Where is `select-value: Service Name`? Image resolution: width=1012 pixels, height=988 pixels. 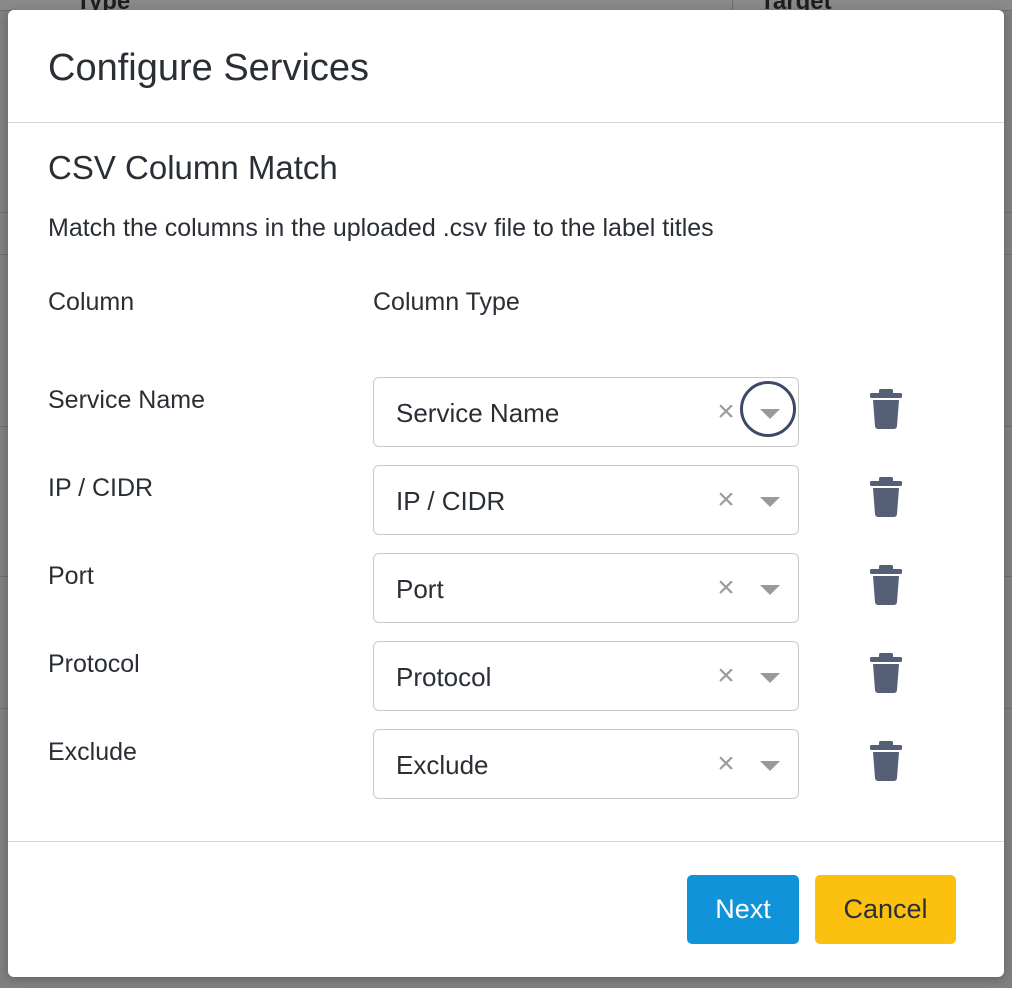 select-value: Service Name is located at coordinates (478, 413).